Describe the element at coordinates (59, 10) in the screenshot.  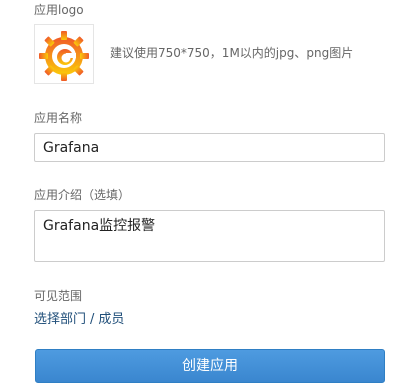
I see `logo-label: 应用logo` at that location.